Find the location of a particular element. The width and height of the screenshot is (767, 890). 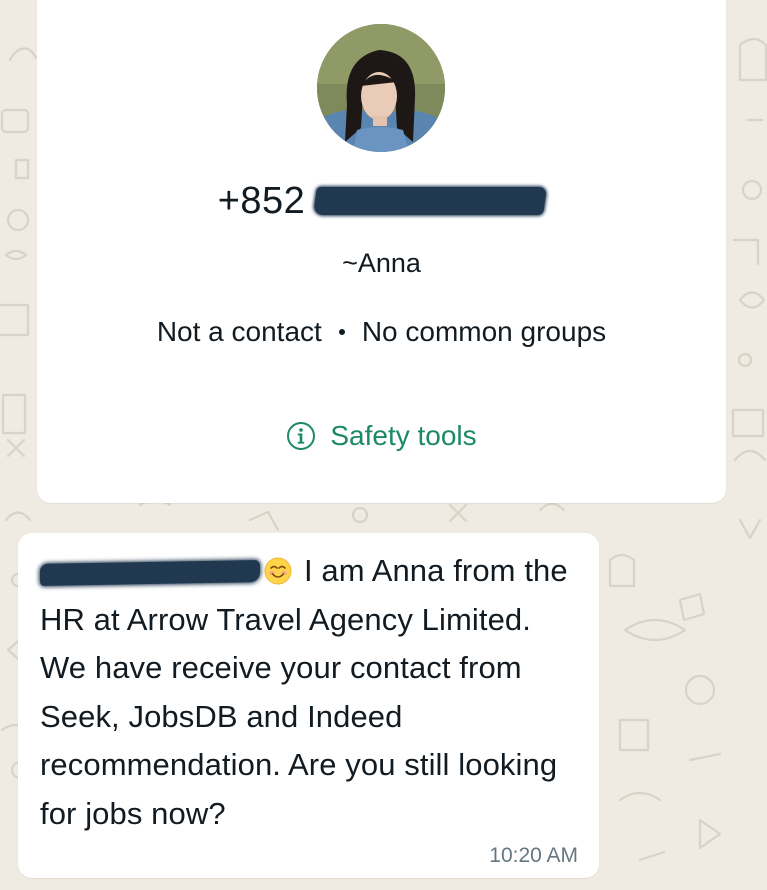

contact-status: Not a contact is located at coordinates (239, 331).